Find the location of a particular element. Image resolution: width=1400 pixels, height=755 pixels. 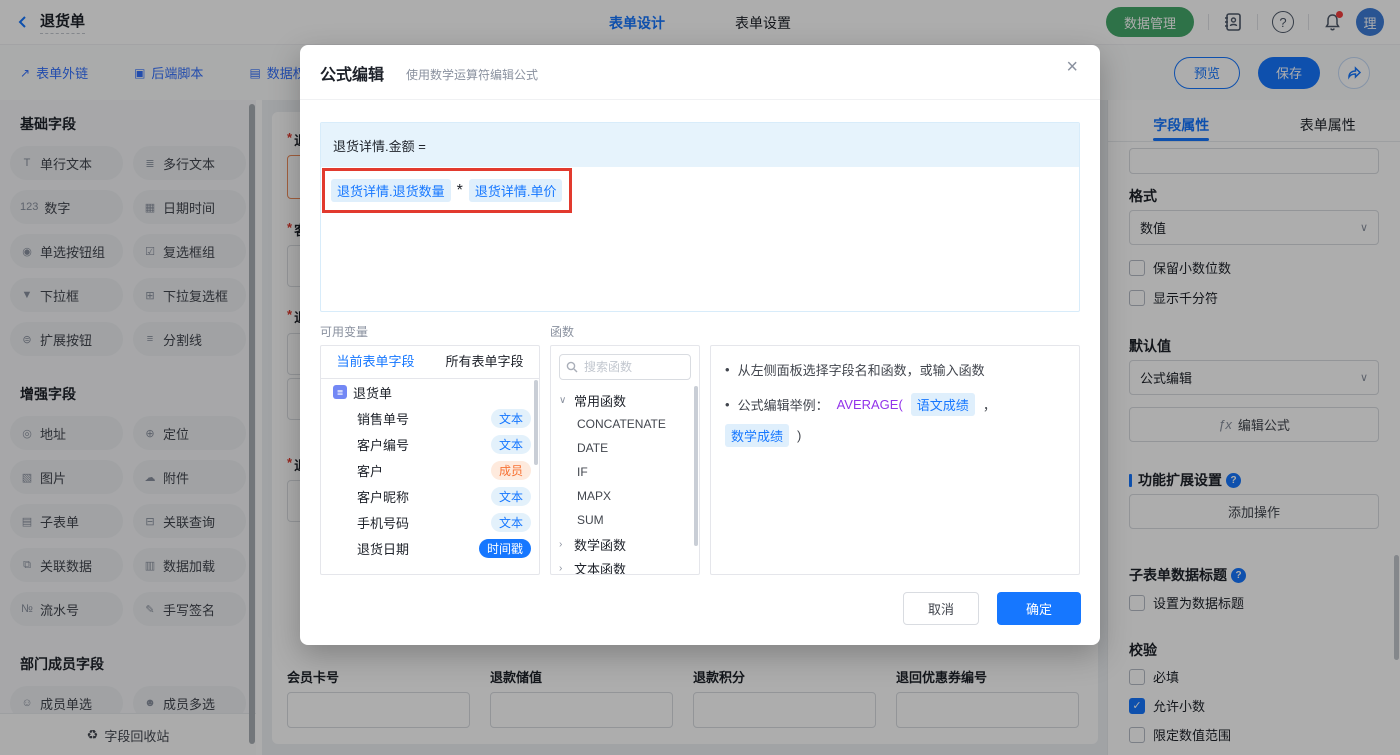

variables-label: 可用变量 is located at coordinates (344, 332).